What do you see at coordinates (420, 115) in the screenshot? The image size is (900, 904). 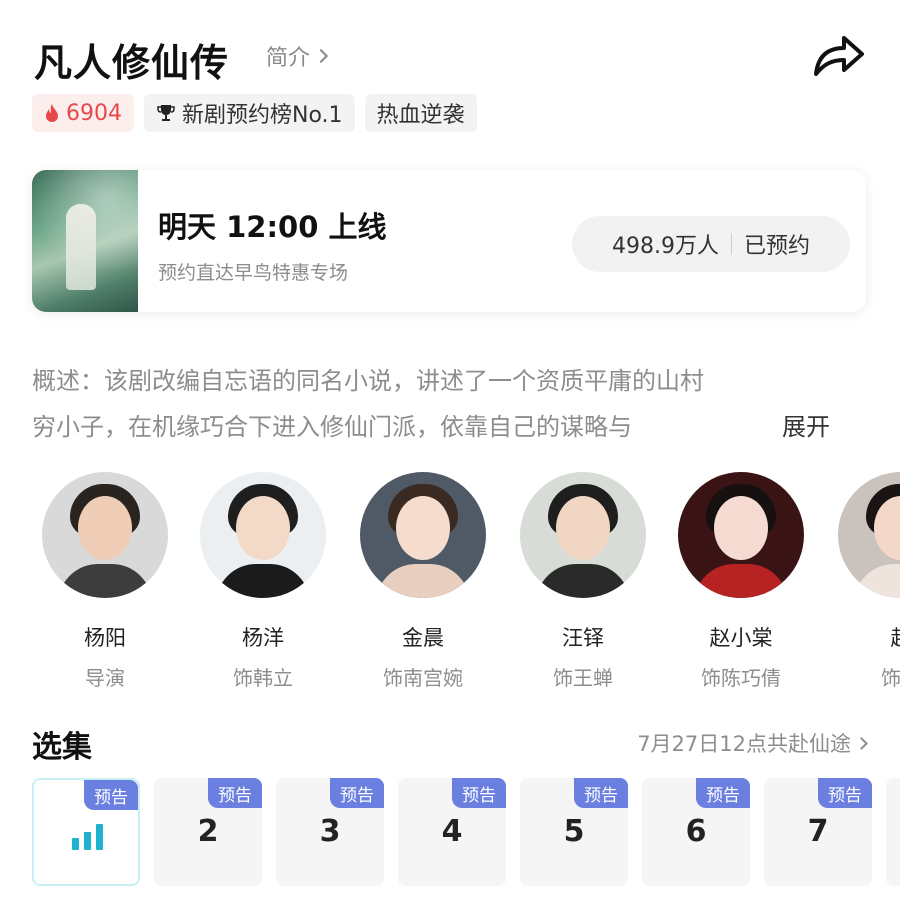 I see `genre-label: 热血逆袭` at bounding box center [420, 115].